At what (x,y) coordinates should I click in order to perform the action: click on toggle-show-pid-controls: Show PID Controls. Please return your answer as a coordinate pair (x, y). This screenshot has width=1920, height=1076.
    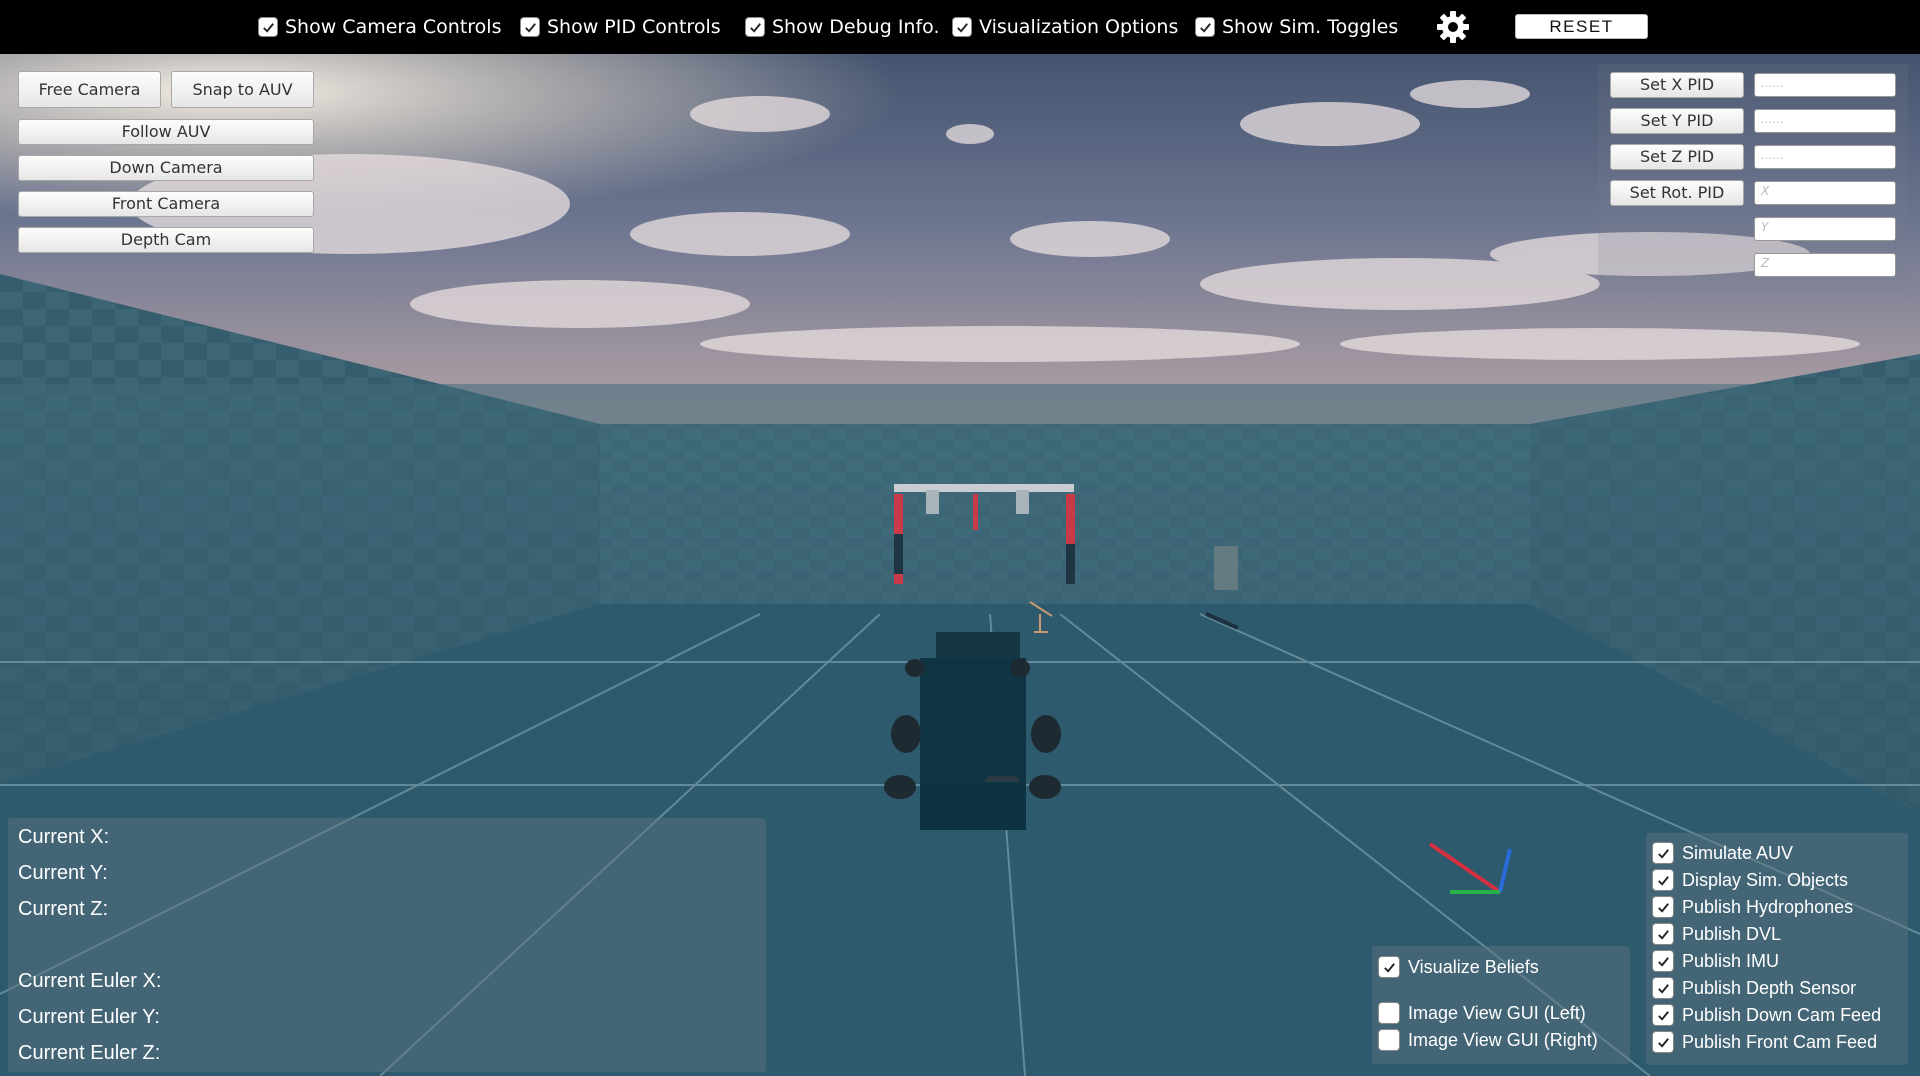
    Looking at the image, I should click on (620, 27).